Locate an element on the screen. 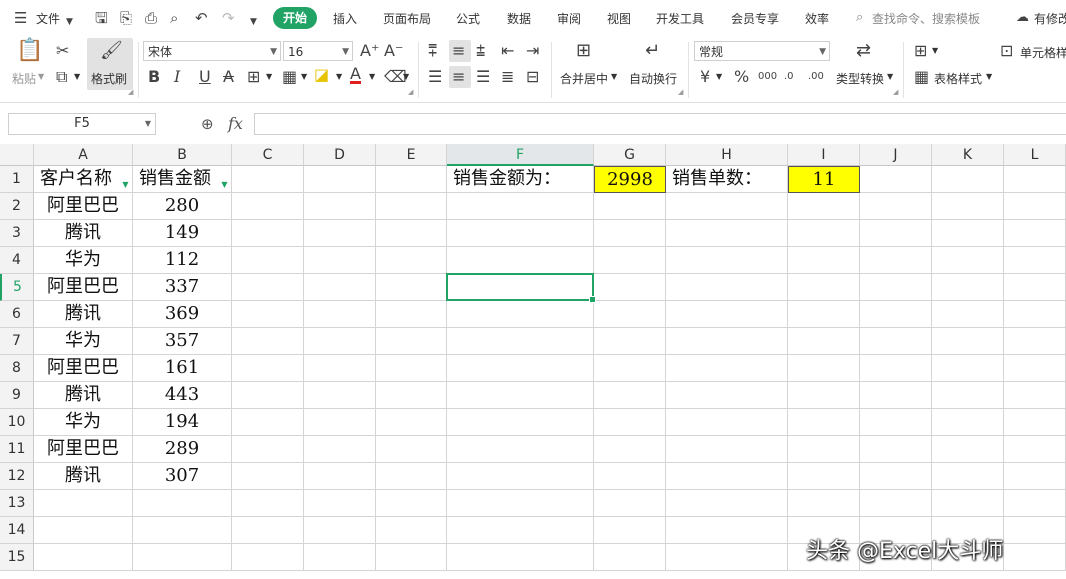  conditional-format-icon: ⊞ is located at coordinates (920, 51).